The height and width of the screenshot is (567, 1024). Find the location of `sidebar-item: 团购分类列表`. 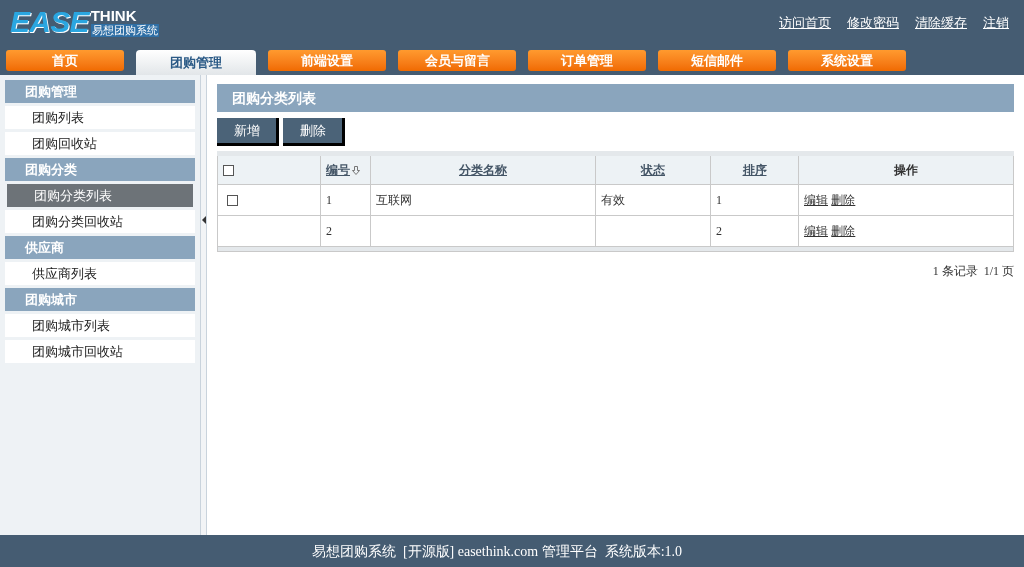

sidebar-item: 团购分类列表 is located at coordinates (100, 195).